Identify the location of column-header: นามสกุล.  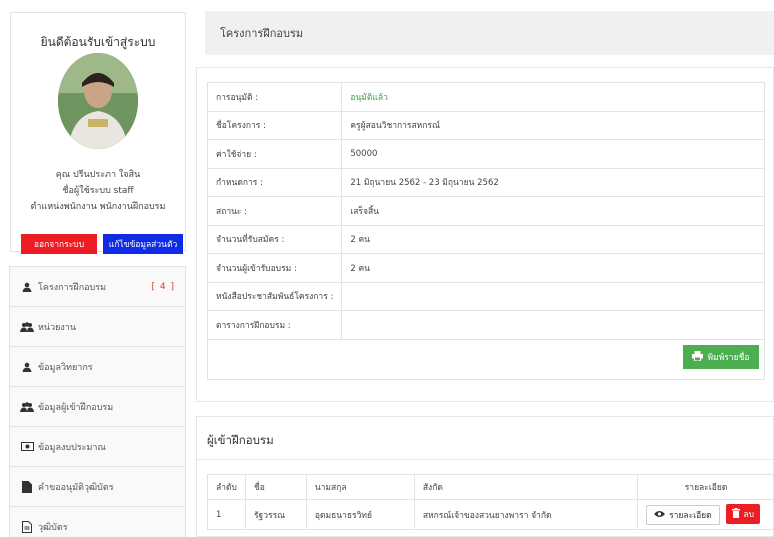
(360, 487).